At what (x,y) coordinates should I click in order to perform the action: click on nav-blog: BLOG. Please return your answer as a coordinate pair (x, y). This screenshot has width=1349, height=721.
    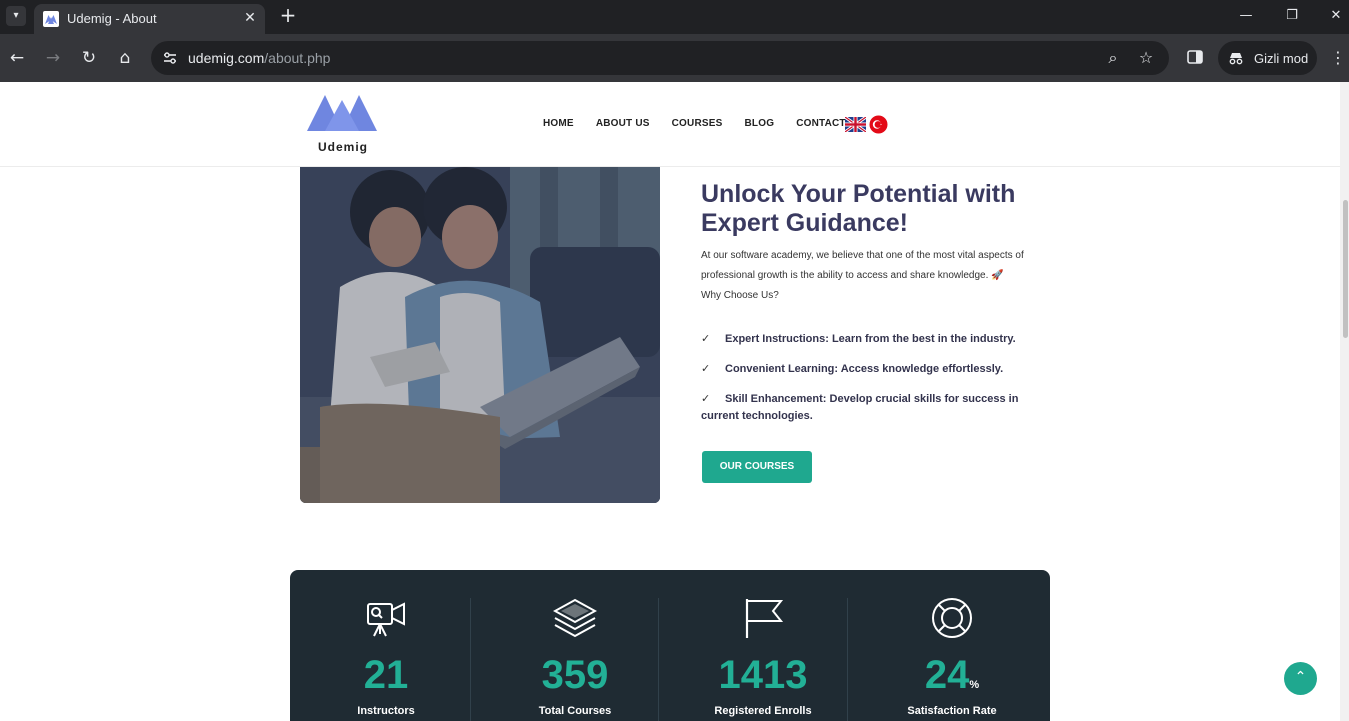
    Looking at the image, I should click on (760, 123).